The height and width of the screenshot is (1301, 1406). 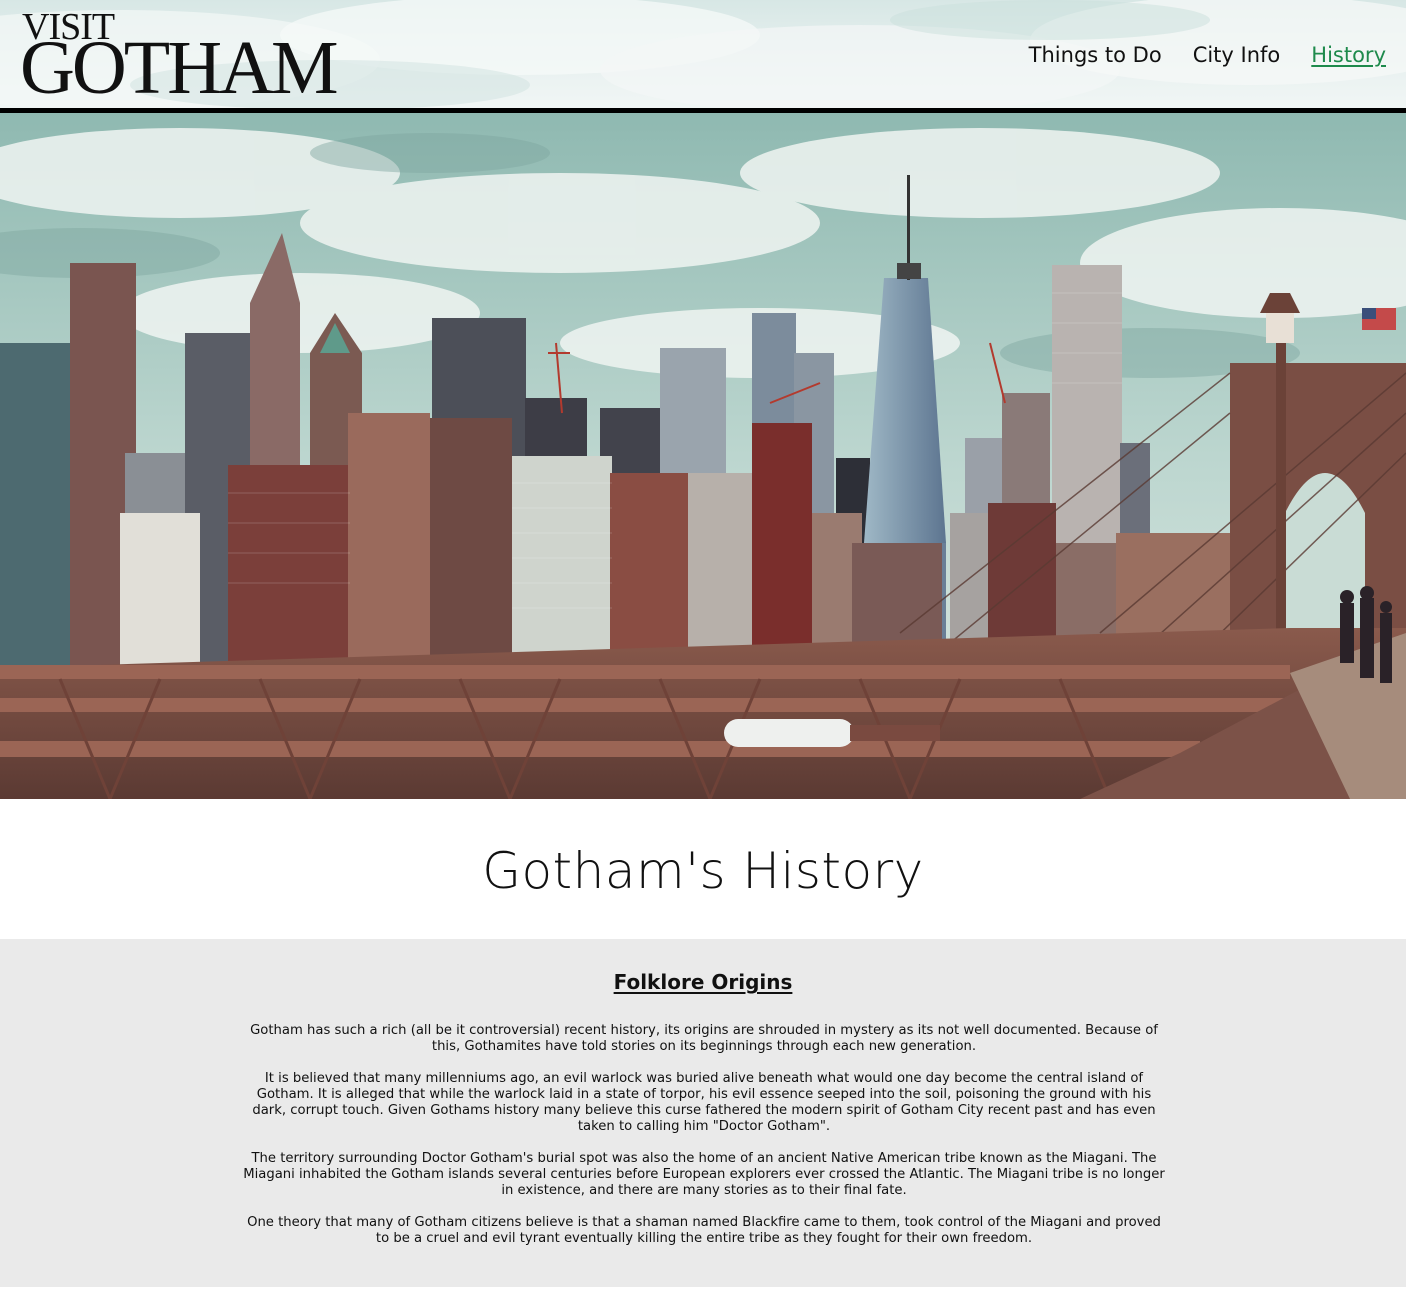 I want to click on site-logo: VISIT GOTHAM, so click(x=190, y=57).